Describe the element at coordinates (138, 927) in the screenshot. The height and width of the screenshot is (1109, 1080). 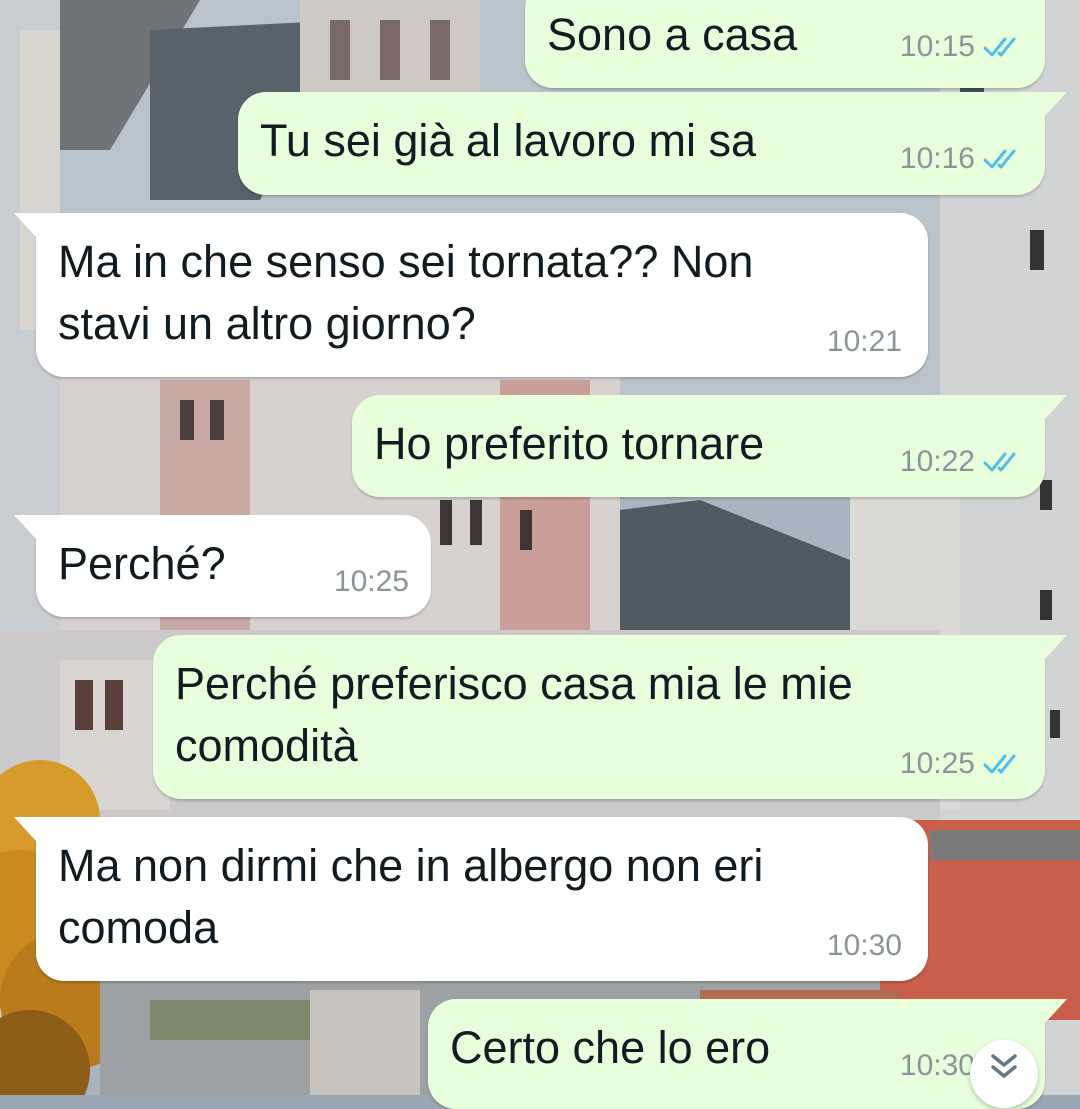
I see `message-text-line-2: comoda` at that location.